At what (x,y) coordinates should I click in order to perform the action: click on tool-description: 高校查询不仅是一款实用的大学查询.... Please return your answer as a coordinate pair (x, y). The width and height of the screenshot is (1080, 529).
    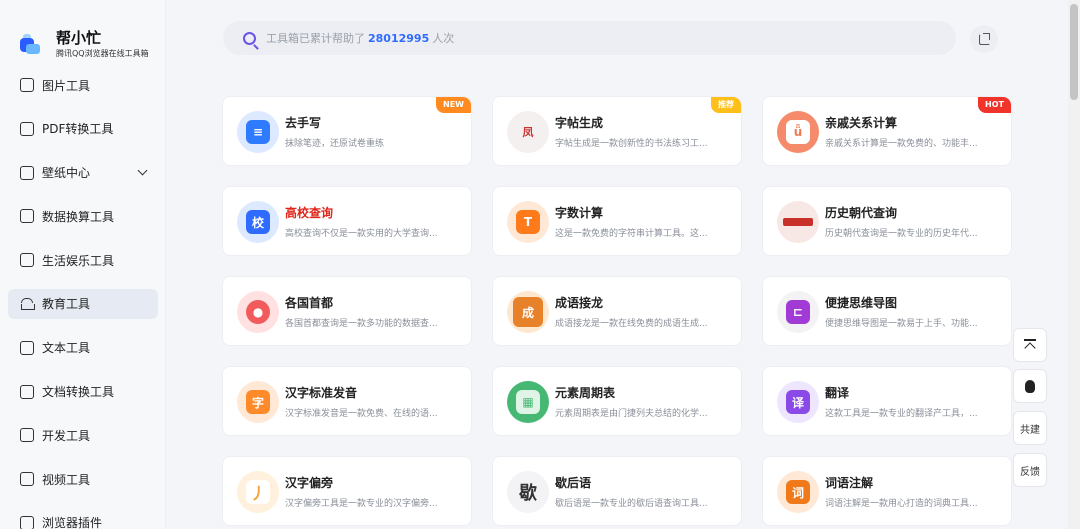
    Looking at the image, I should click on (361, 234).